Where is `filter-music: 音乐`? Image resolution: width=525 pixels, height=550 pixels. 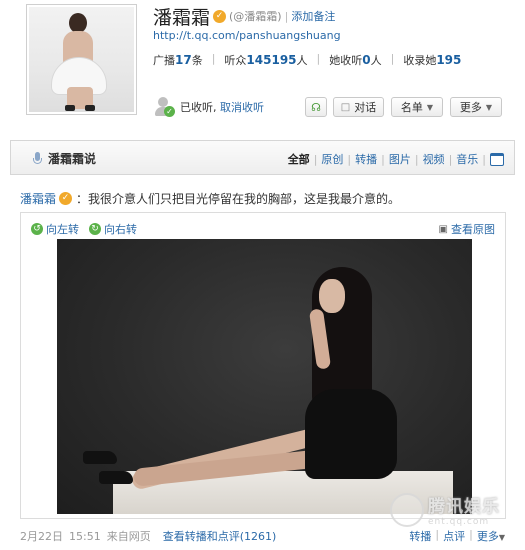 filter-music: 音乐 is located at coordinates (467, 159).